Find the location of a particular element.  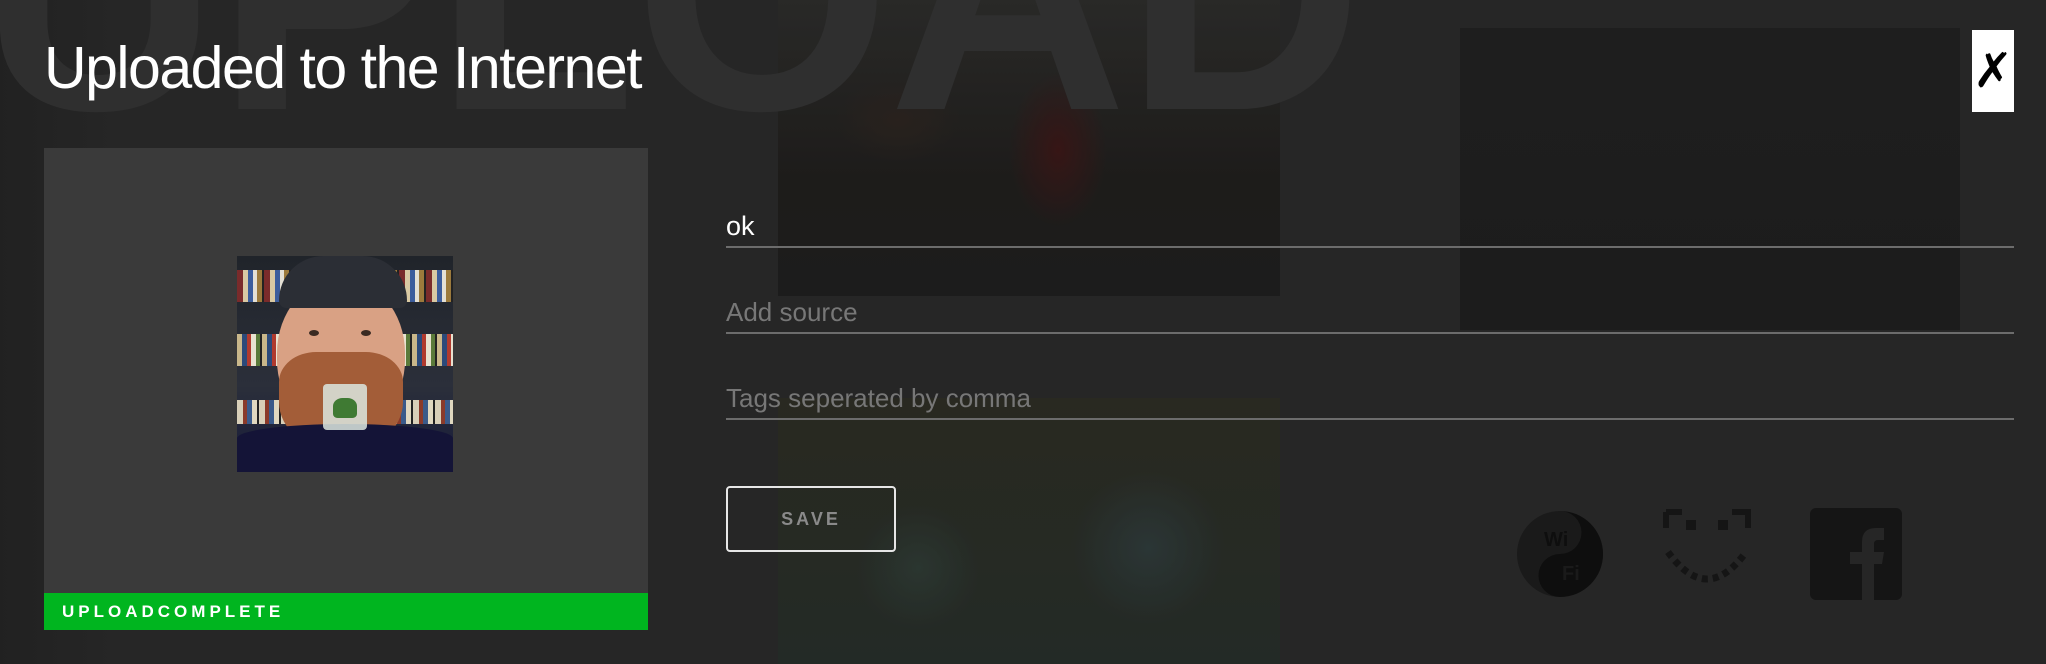

title-input is located at coordinates (1370, 226).